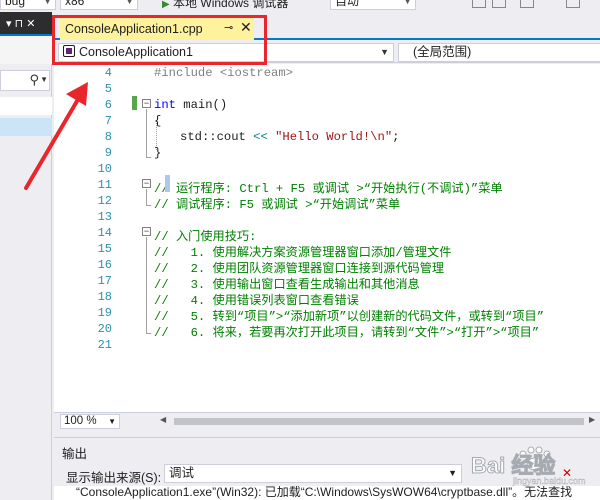 The image size is (600, 500). I want to click on line-number: 18, so click(104, 297).